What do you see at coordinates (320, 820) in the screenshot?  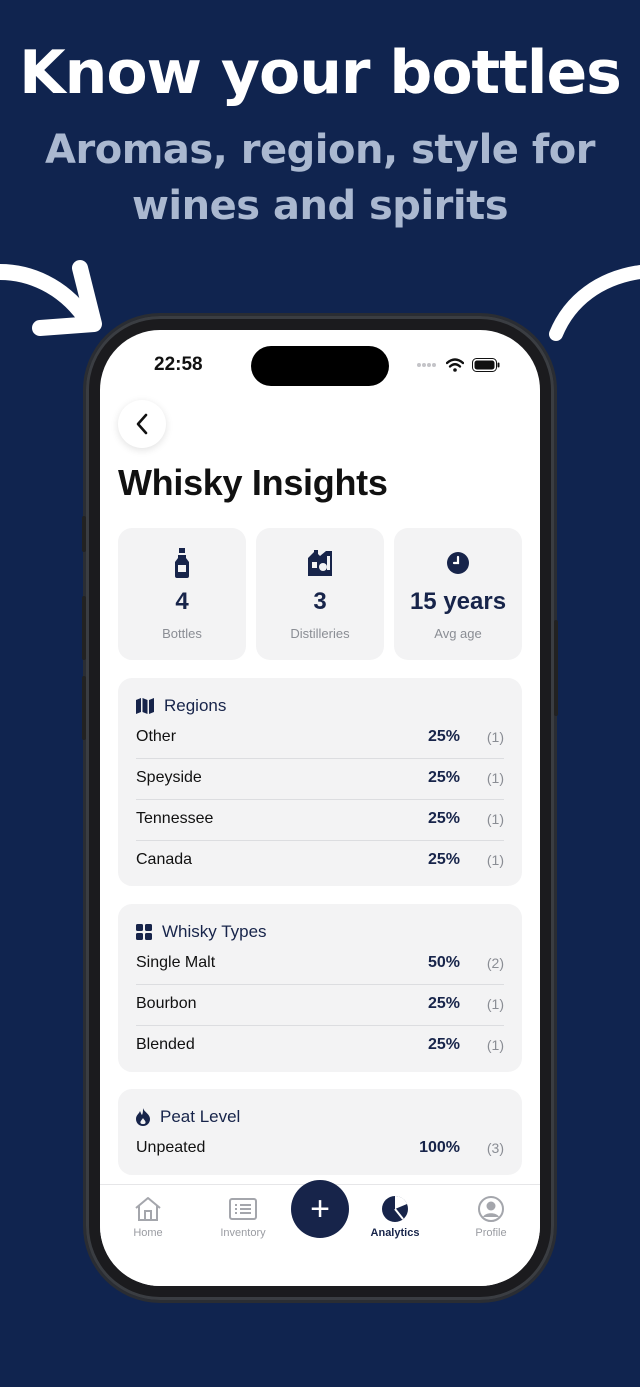 I see `region-row: Tennessee 25% (1)` at bounding box center [320, 820].